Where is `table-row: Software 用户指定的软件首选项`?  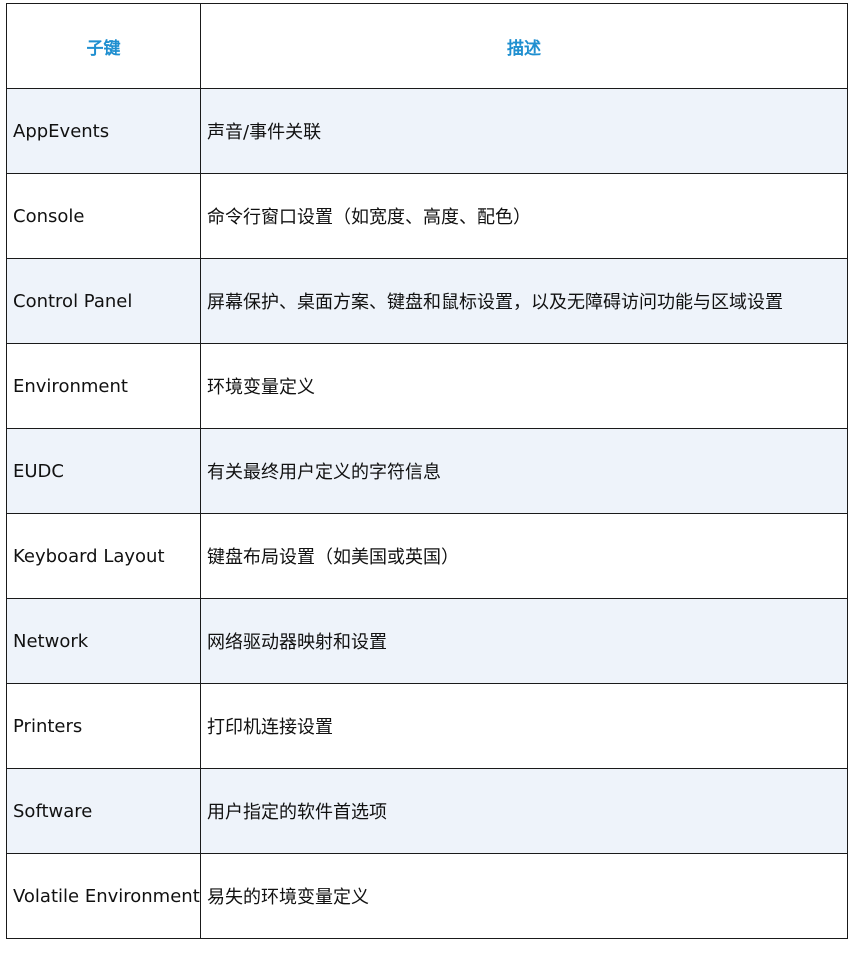 table-row: Software 用户指定的软件首选项 is located at coordinates (427, 811).